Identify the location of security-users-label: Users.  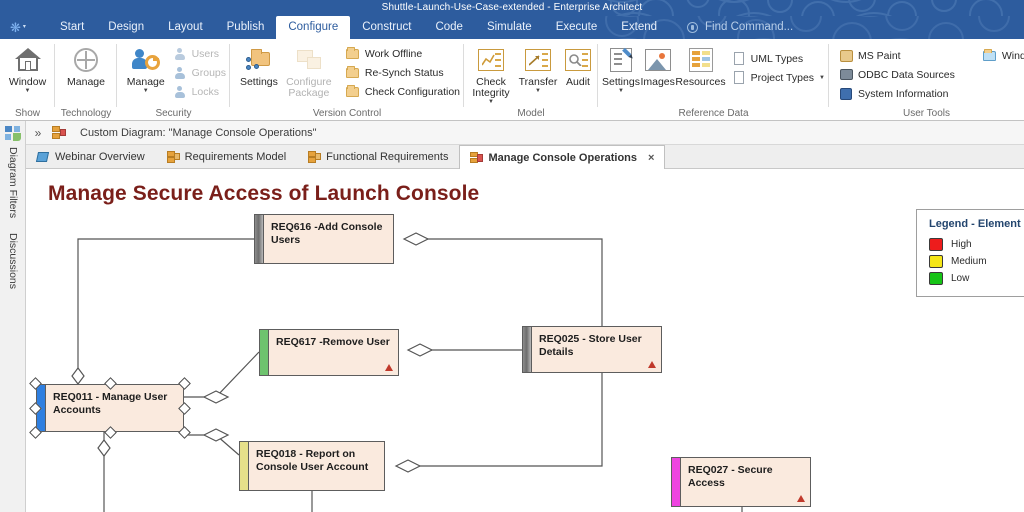
(205, 53).